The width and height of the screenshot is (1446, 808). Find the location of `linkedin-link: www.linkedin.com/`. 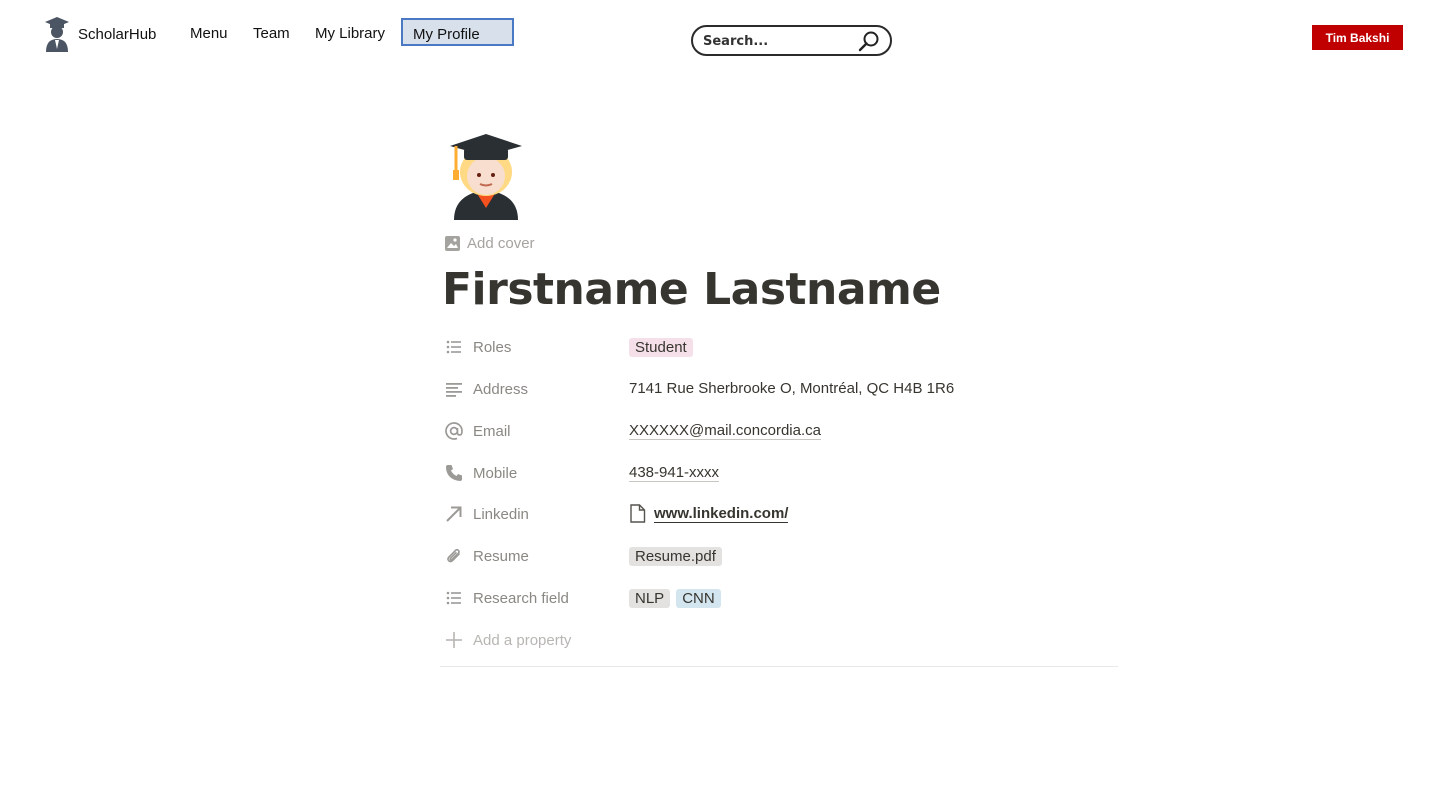

linkedin-link: www.linkedin.com/ is located at coordinates (709, 513).